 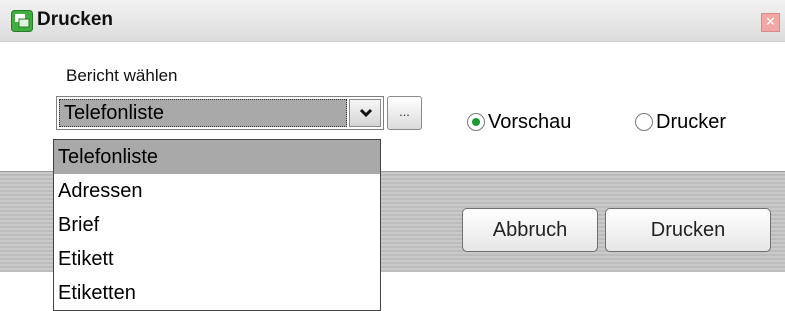 I want to click on close-icon: ✕, so click(x=770, y=22).